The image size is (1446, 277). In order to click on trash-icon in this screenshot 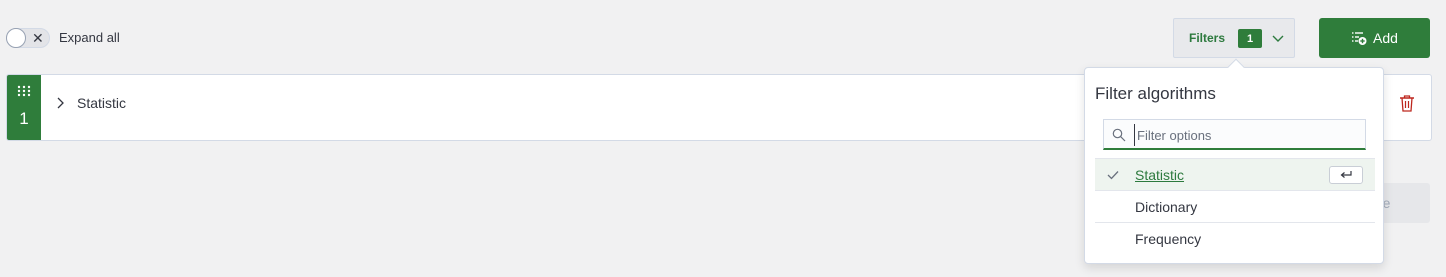, I will do `click(1407, 103)`.